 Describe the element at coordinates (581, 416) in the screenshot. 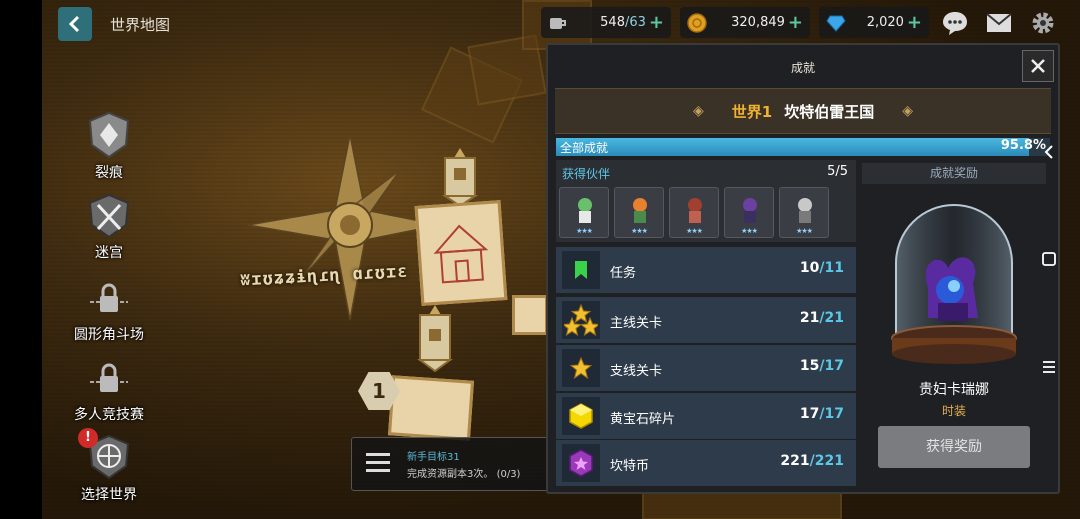

I see `yellow-gem-icon` at that location.